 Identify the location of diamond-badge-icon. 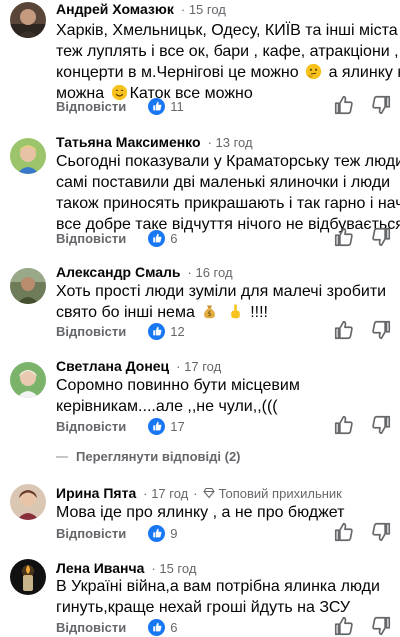
(209, 493).